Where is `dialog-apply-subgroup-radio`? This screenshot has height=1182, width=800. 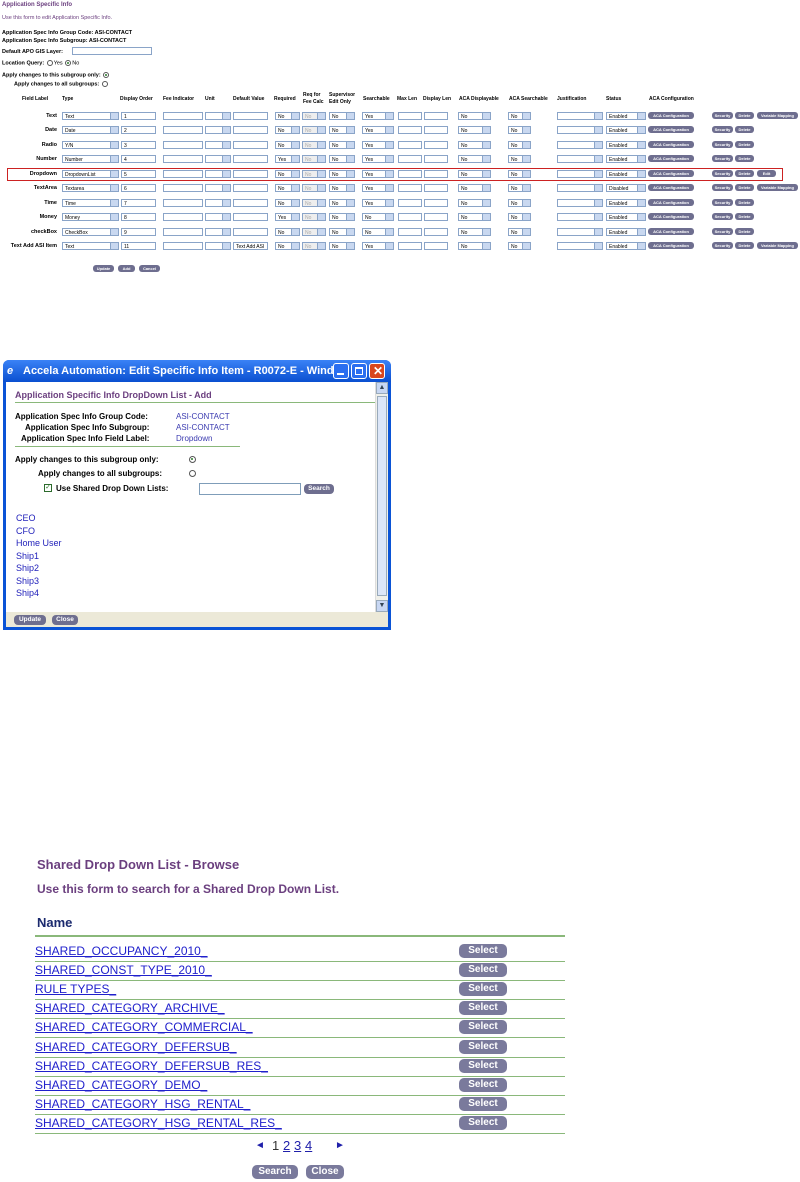 dialog-apply-subgroup-radio is located at coordinates (192, 459).